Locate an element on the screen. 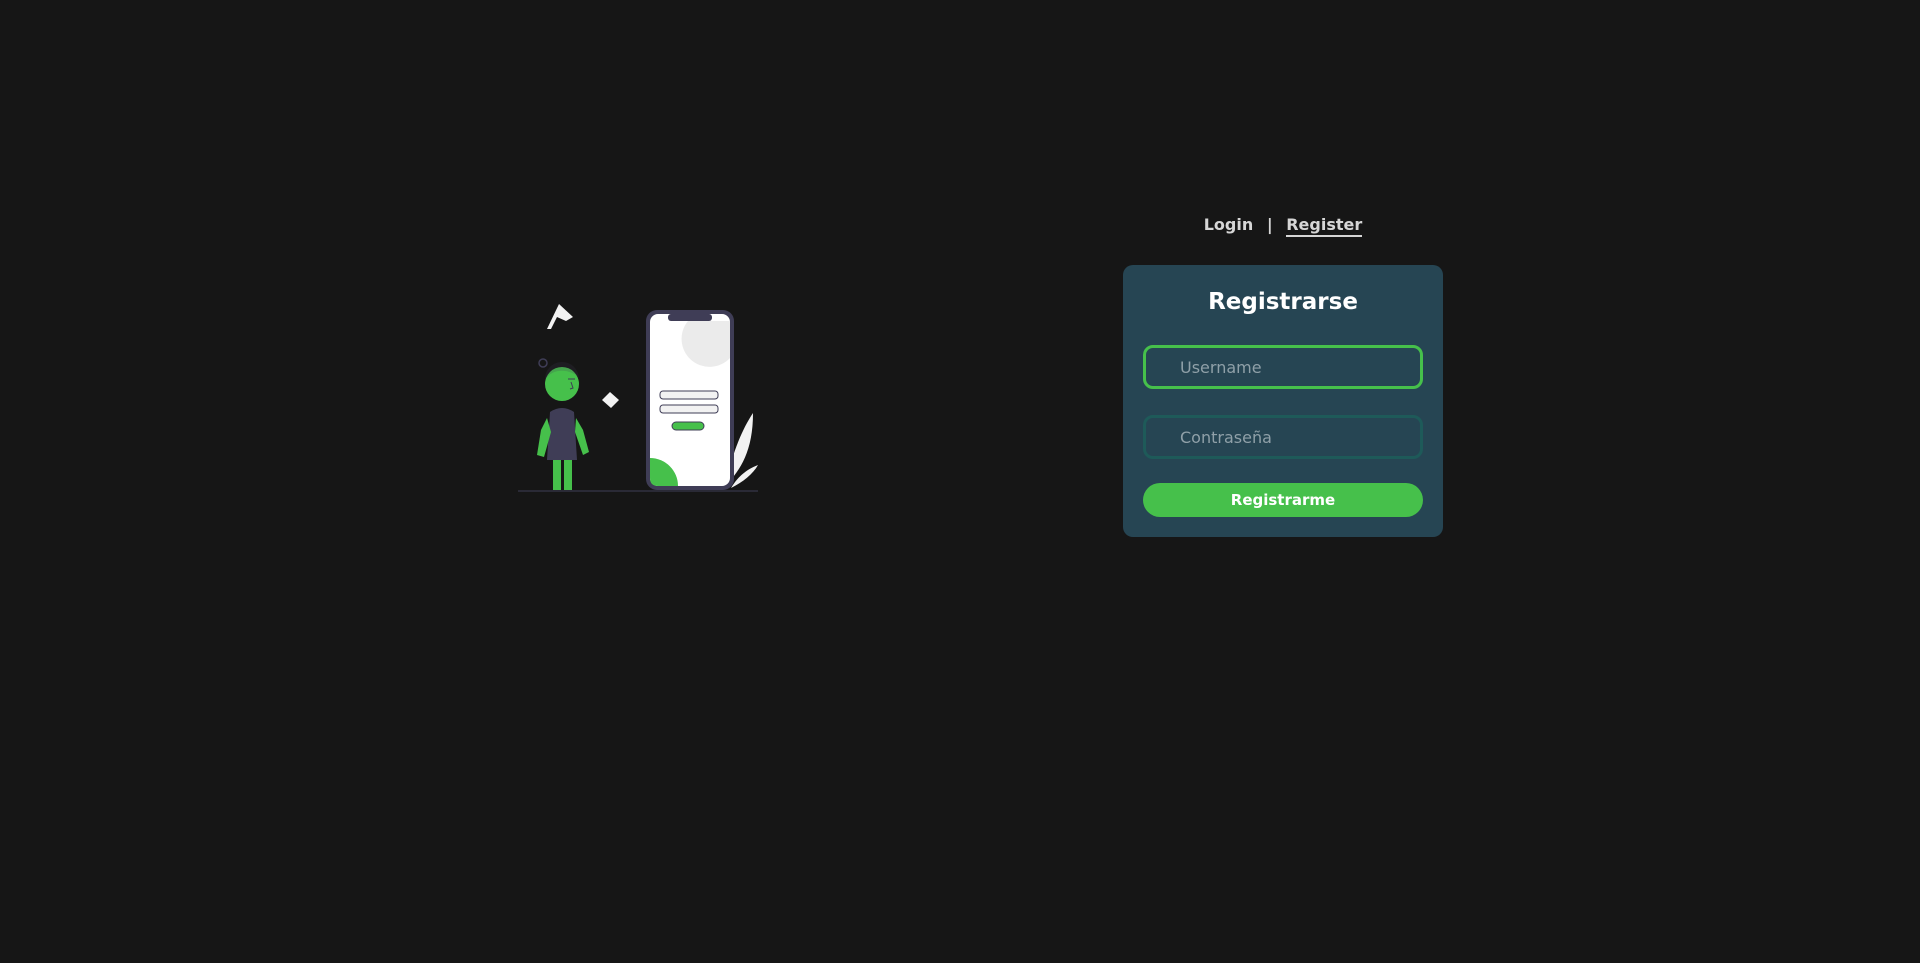  person-body is located at coordinates (562, 434).